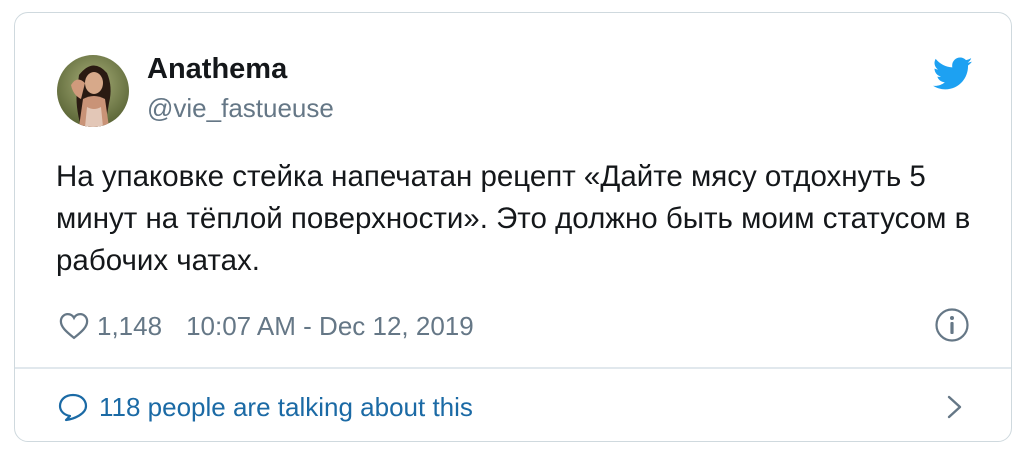 The height and width of the screenshot is (456, 1028). Describe the element at coordinates (952, 74) in the screenshot. I see `twitter-bird-icon` at that location.